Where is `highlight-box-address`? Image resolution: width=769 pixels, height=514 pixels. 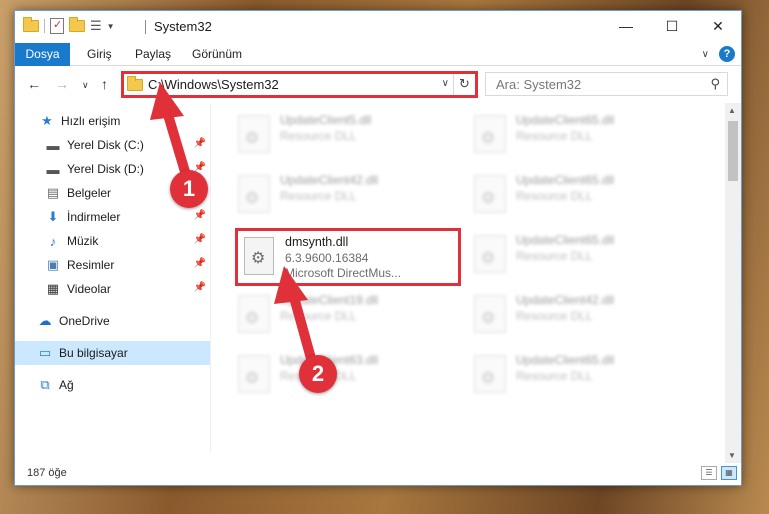 highlight-box-address is located at coordinates (299, 84).